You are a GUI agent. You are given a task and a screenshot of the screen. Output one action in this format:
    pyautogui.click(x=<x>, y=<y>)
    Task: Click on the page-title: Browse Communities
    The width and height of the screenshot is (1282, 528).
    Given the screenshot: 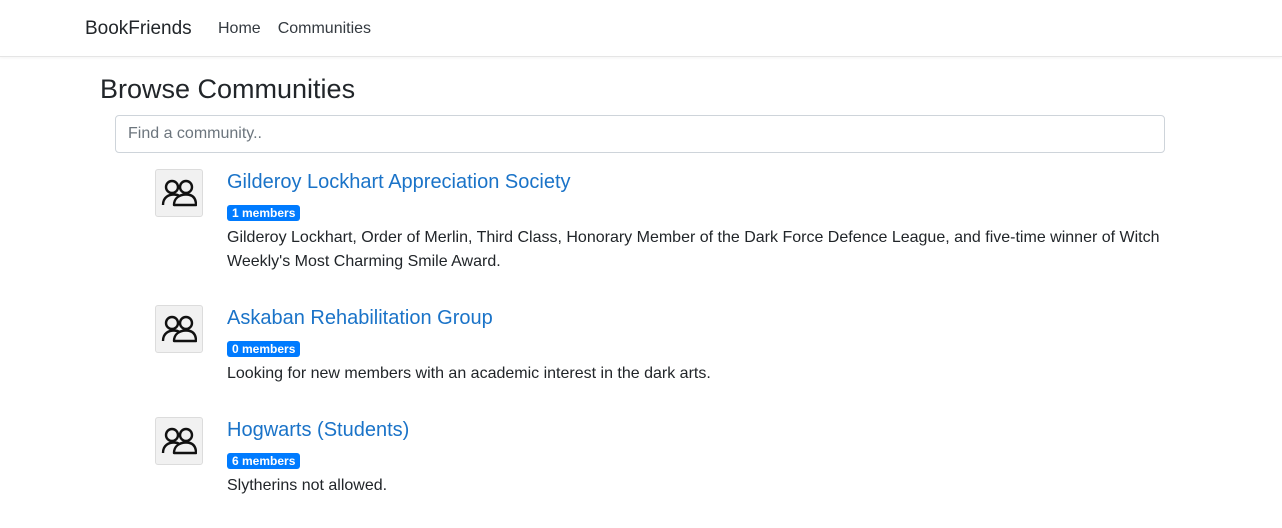 What is the action you would take?
    pyautogui.click(x=228, y=89)
    